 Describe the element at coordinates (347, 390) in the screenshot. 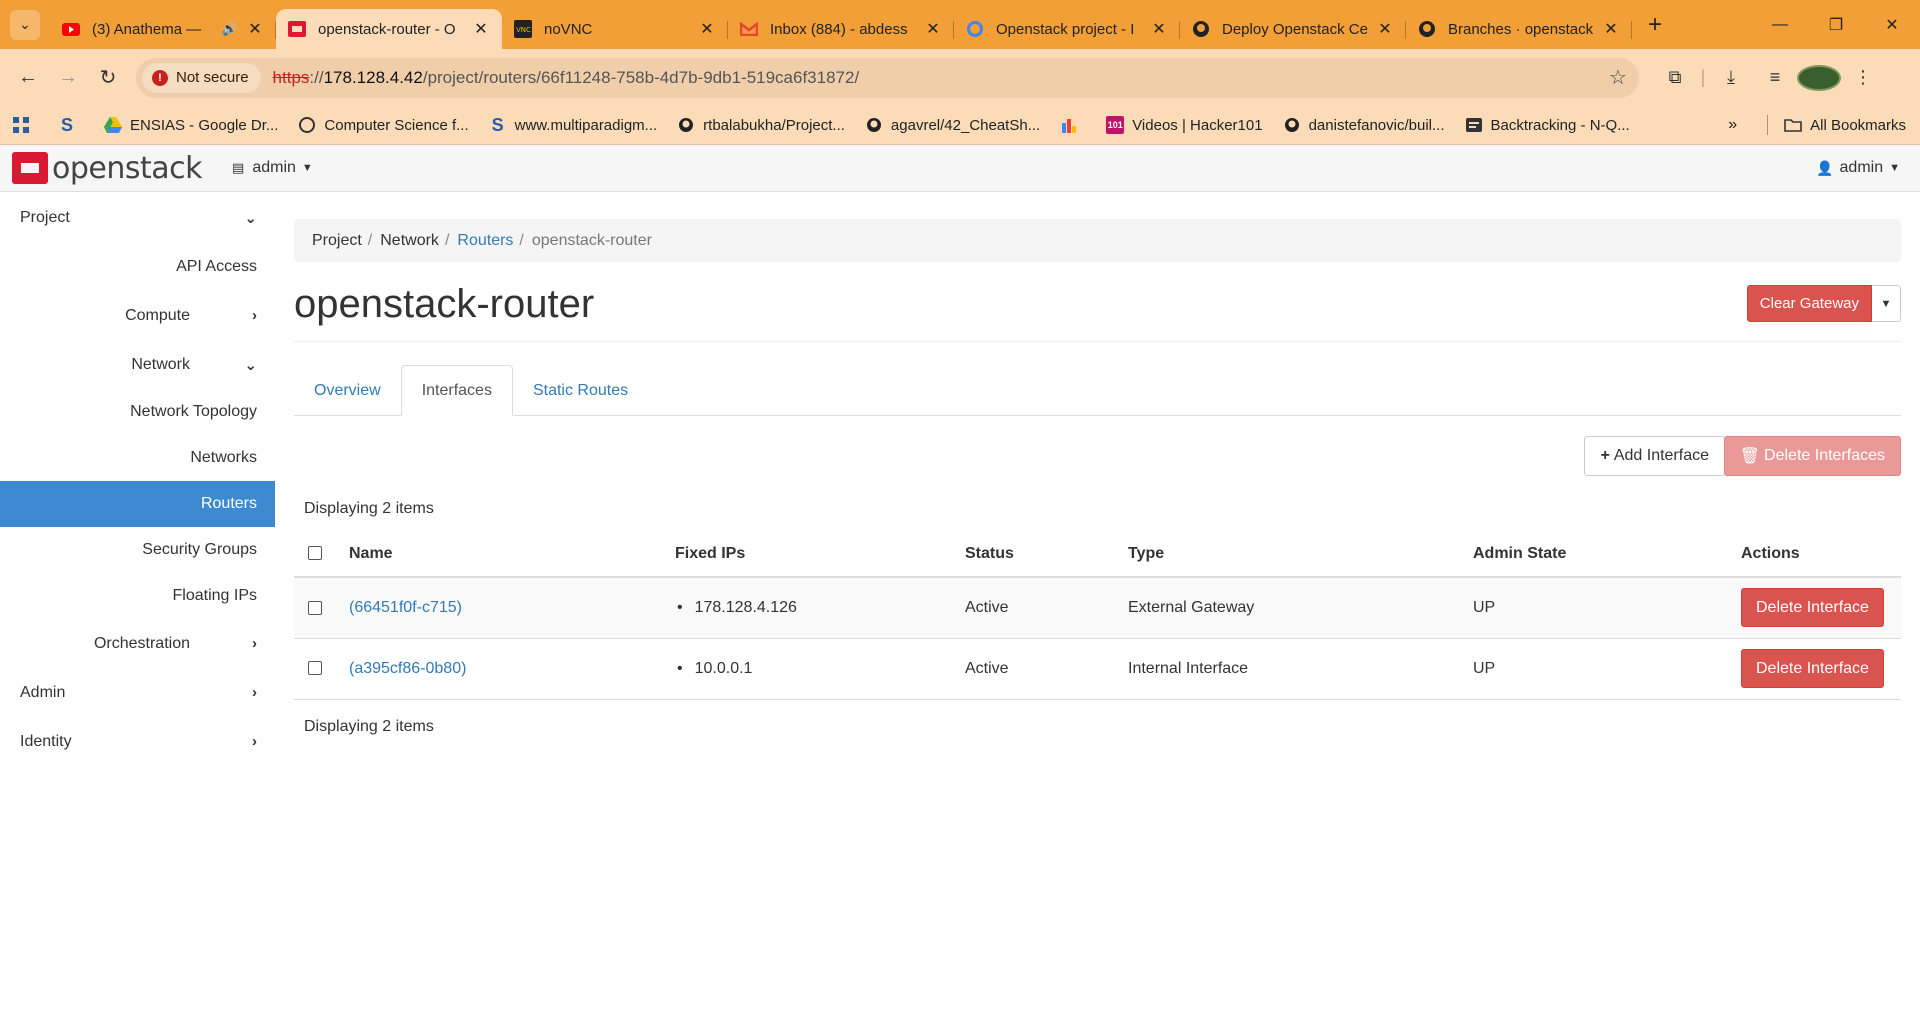

I see `tab-overview: Overview` at that location.